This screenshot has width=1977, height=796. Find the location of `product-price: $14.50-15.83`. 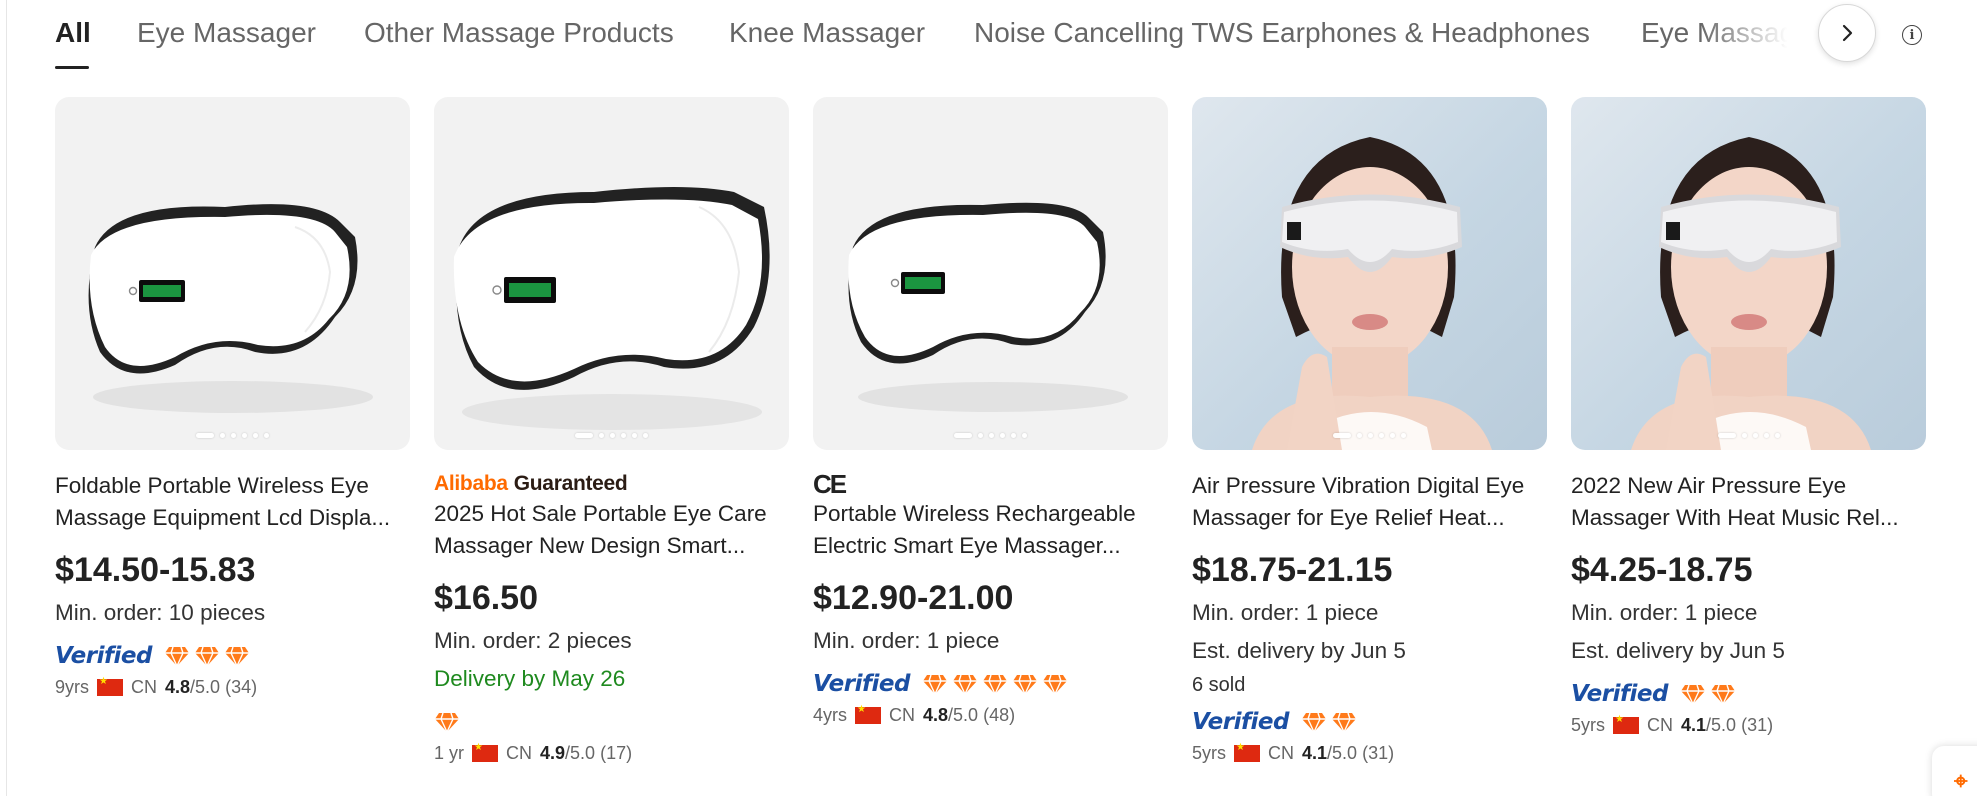

product-price: $14.50-15.83 is located at coordinates (155, 570).